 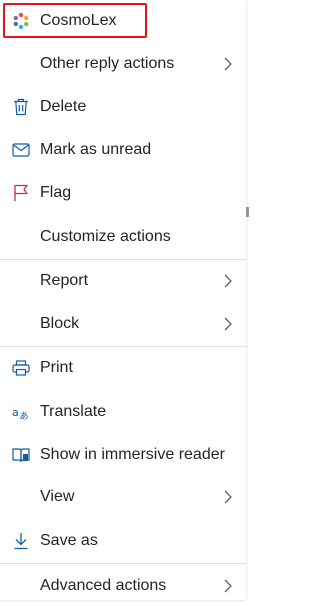 I want to click on envelope-icon, so click(x=21, y=150).